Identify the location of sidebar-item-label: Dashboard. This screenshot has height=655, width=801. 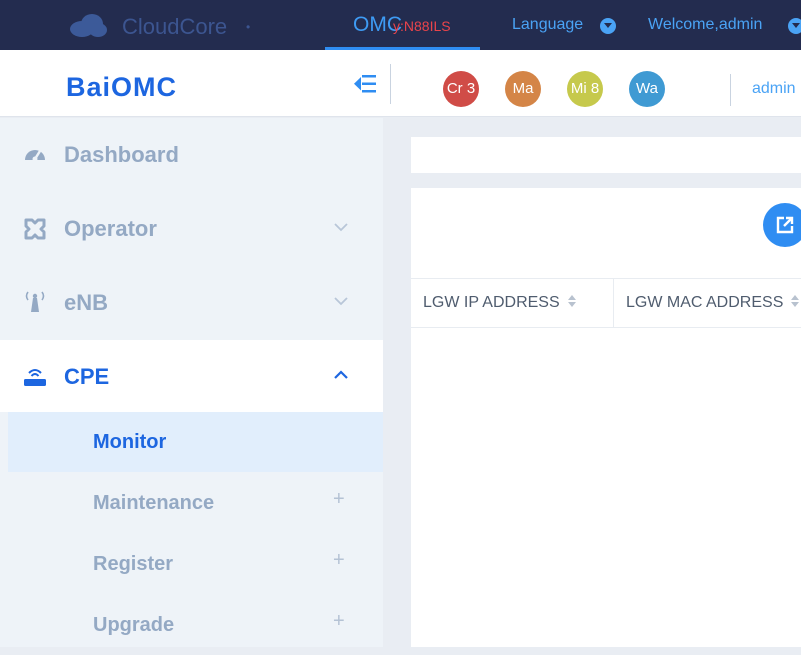
(121, 154).